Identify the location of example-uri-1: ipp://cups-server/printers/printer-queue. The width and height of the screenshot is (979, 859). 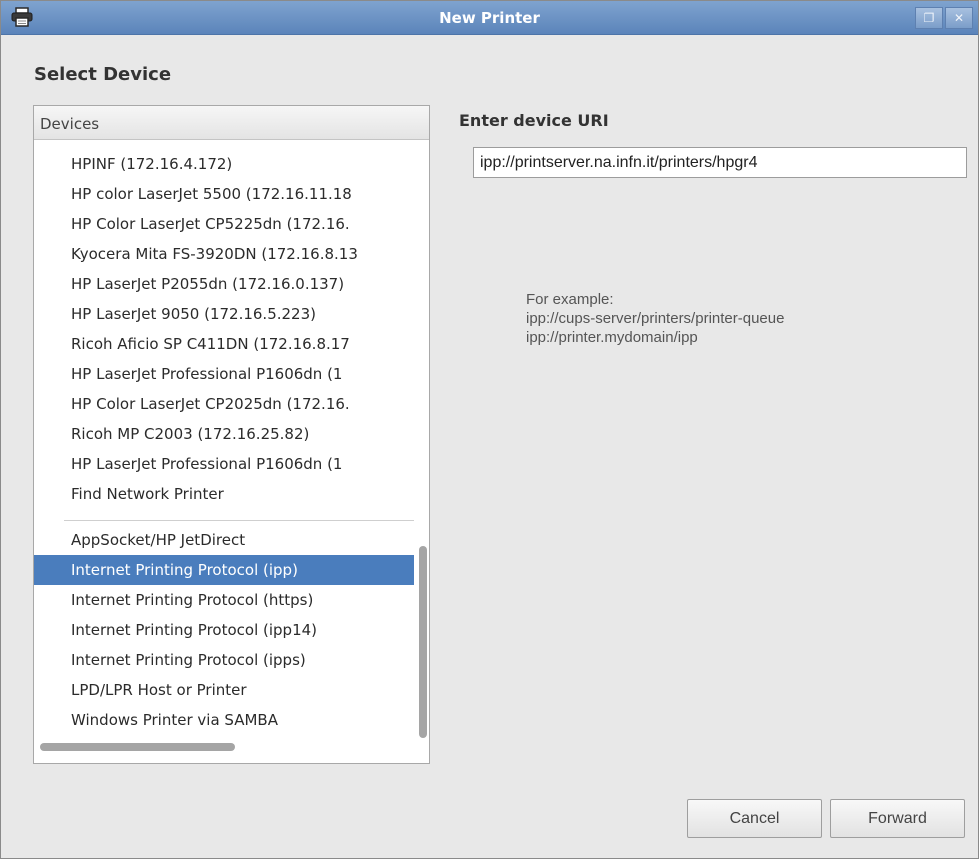
(655, 318).